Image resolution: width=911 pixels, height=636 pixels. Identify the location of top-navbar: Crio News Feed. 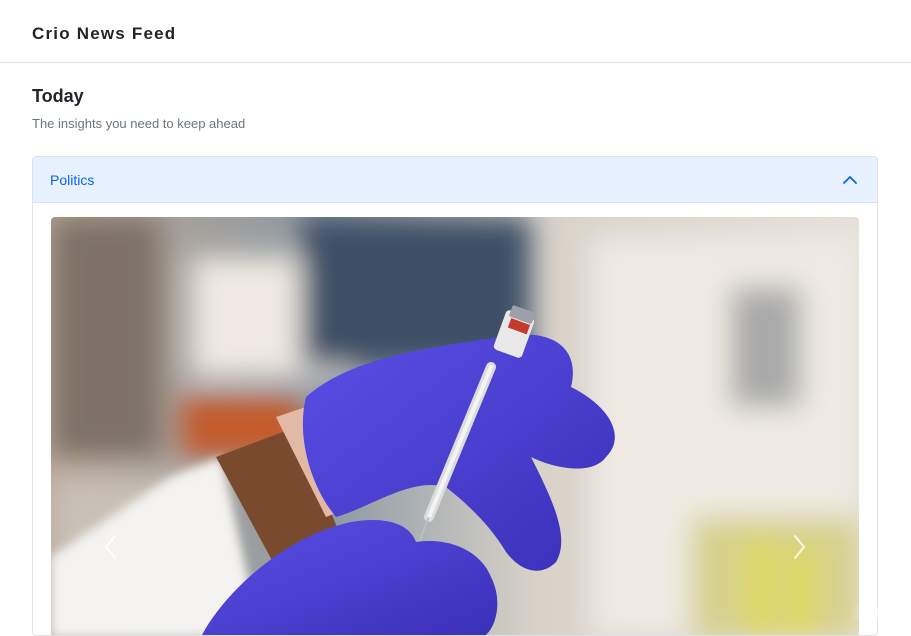
(455, 31).